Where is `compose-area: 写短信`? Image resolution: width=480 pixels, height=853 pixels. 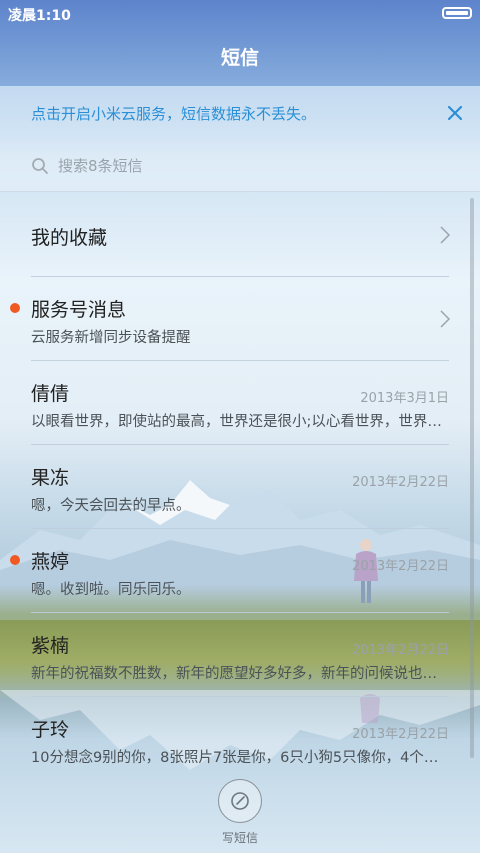 compose-area: 写短信 is located at coordinates (240, 808).